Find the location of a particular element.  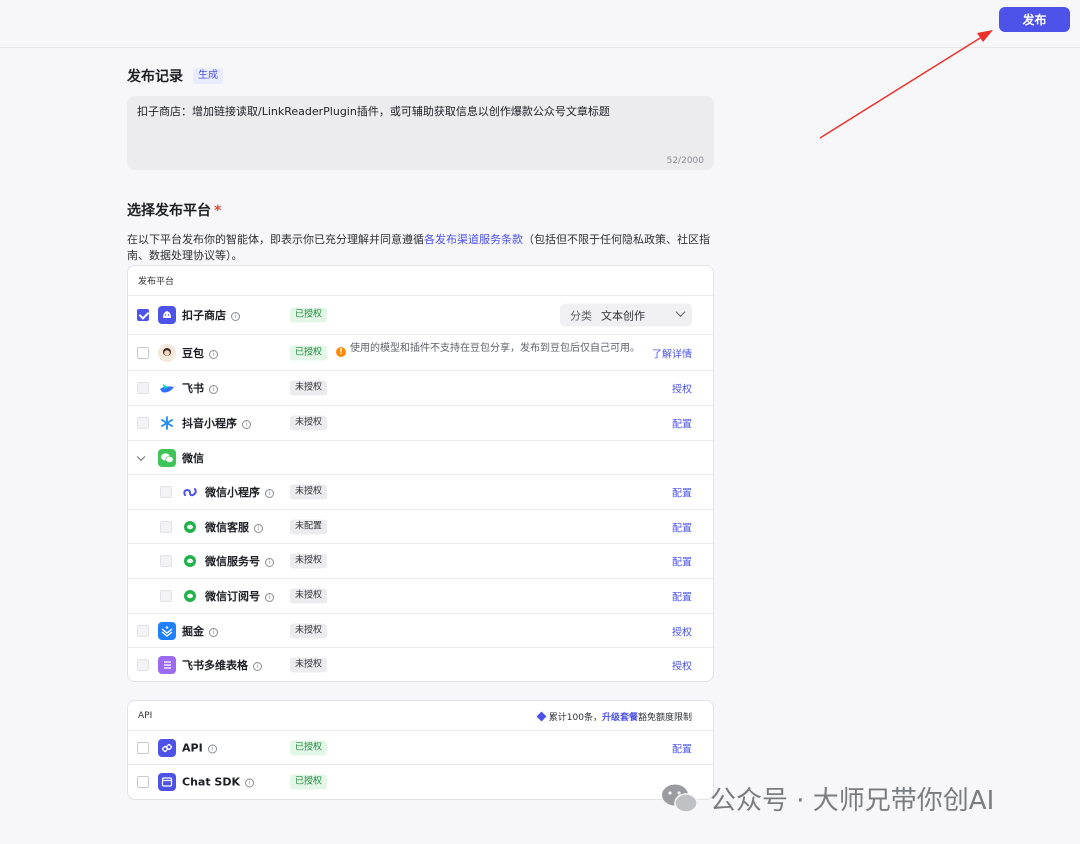

api-icon is located at coordinates (167, 747).